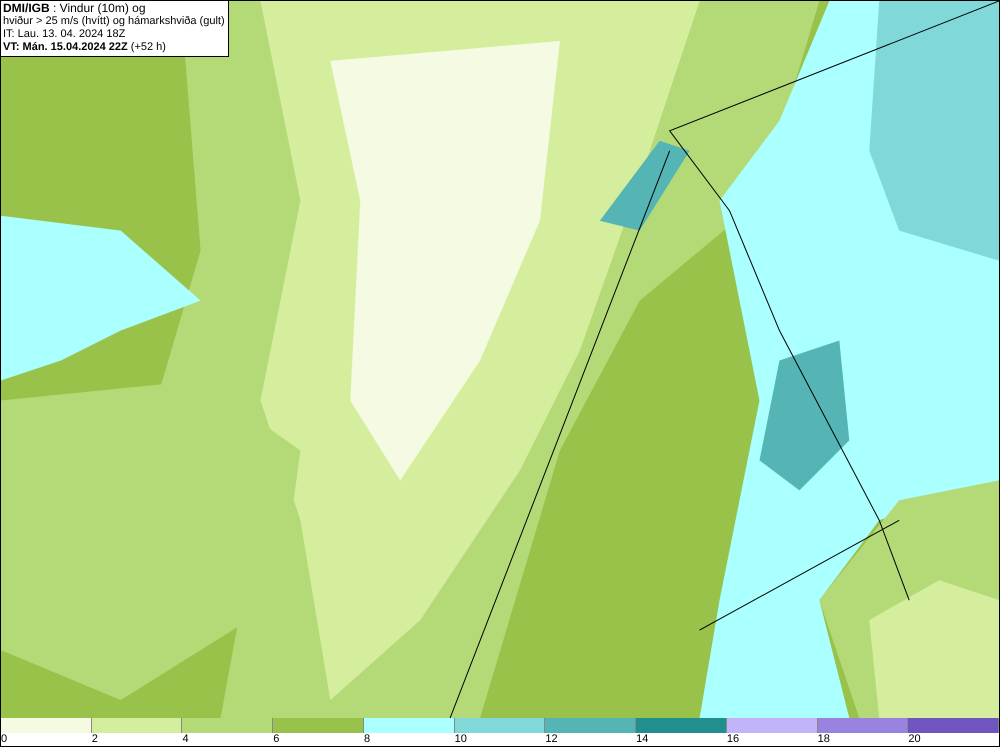 The height and width of the screenshot is (747, 1000). I want to click on info-text: DMI/IGB : Vindur (10m) og, so click(74, 8).